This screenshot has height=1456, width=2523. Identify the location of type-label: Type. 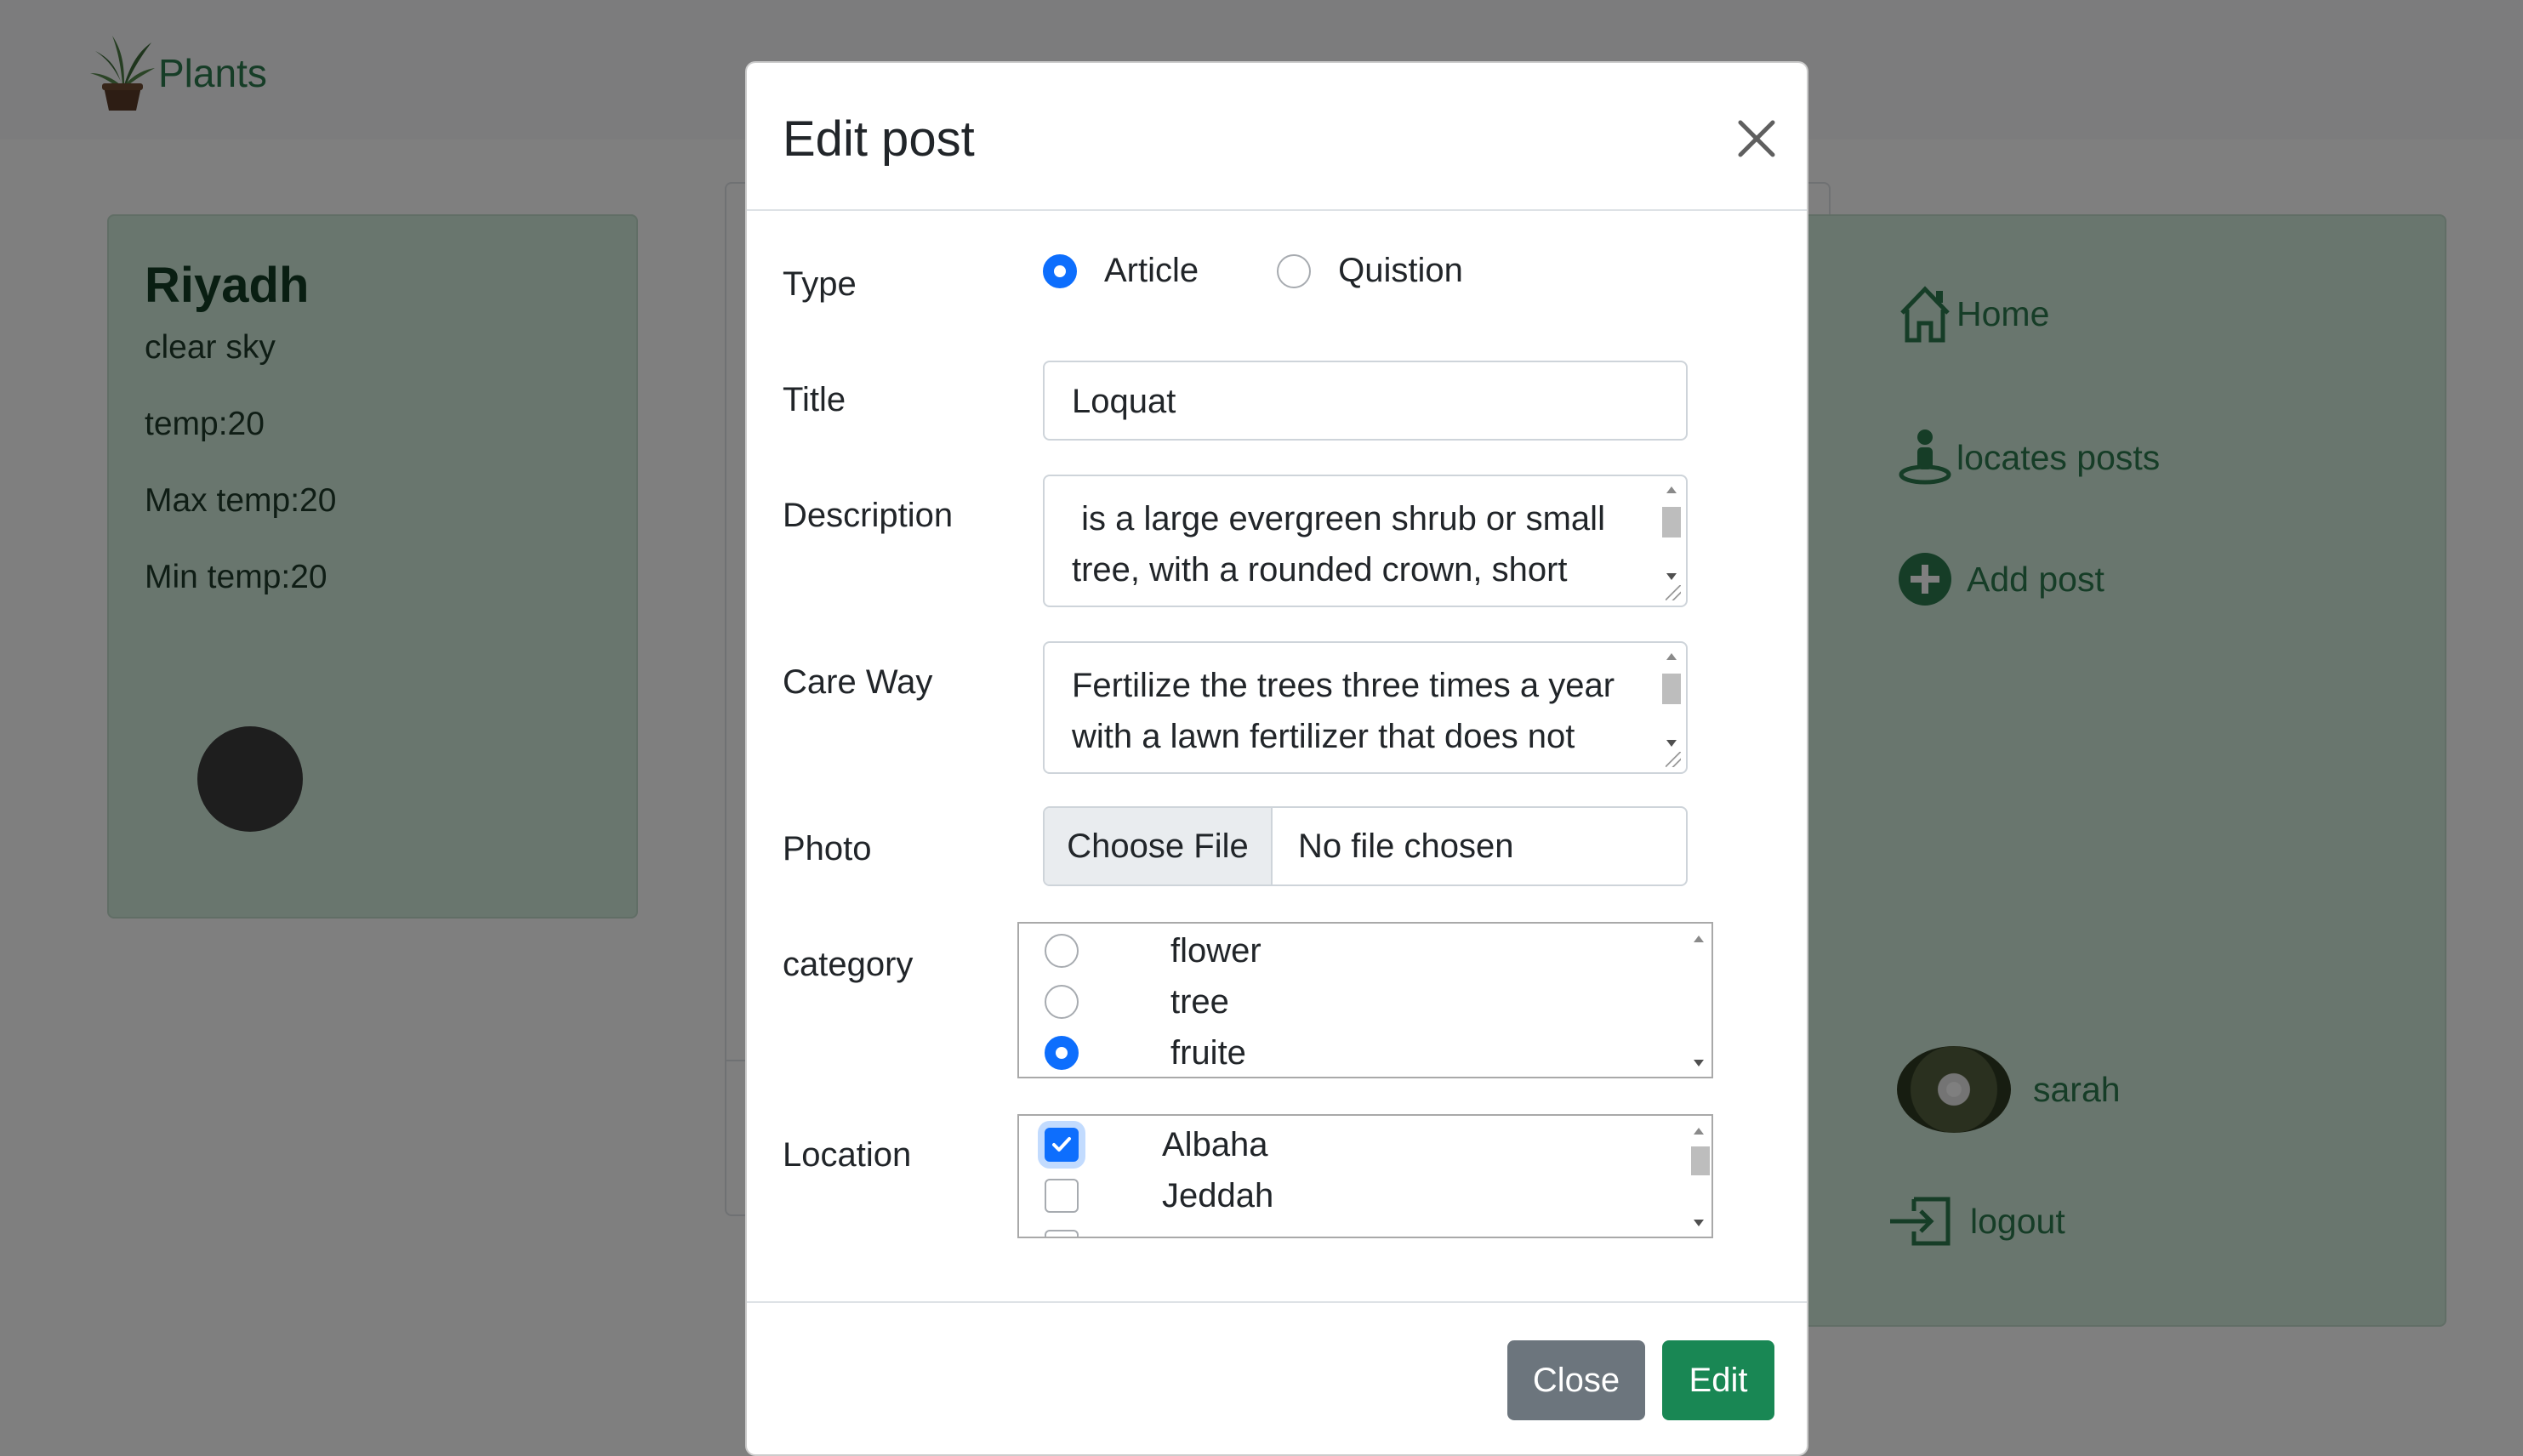
(820, 284).